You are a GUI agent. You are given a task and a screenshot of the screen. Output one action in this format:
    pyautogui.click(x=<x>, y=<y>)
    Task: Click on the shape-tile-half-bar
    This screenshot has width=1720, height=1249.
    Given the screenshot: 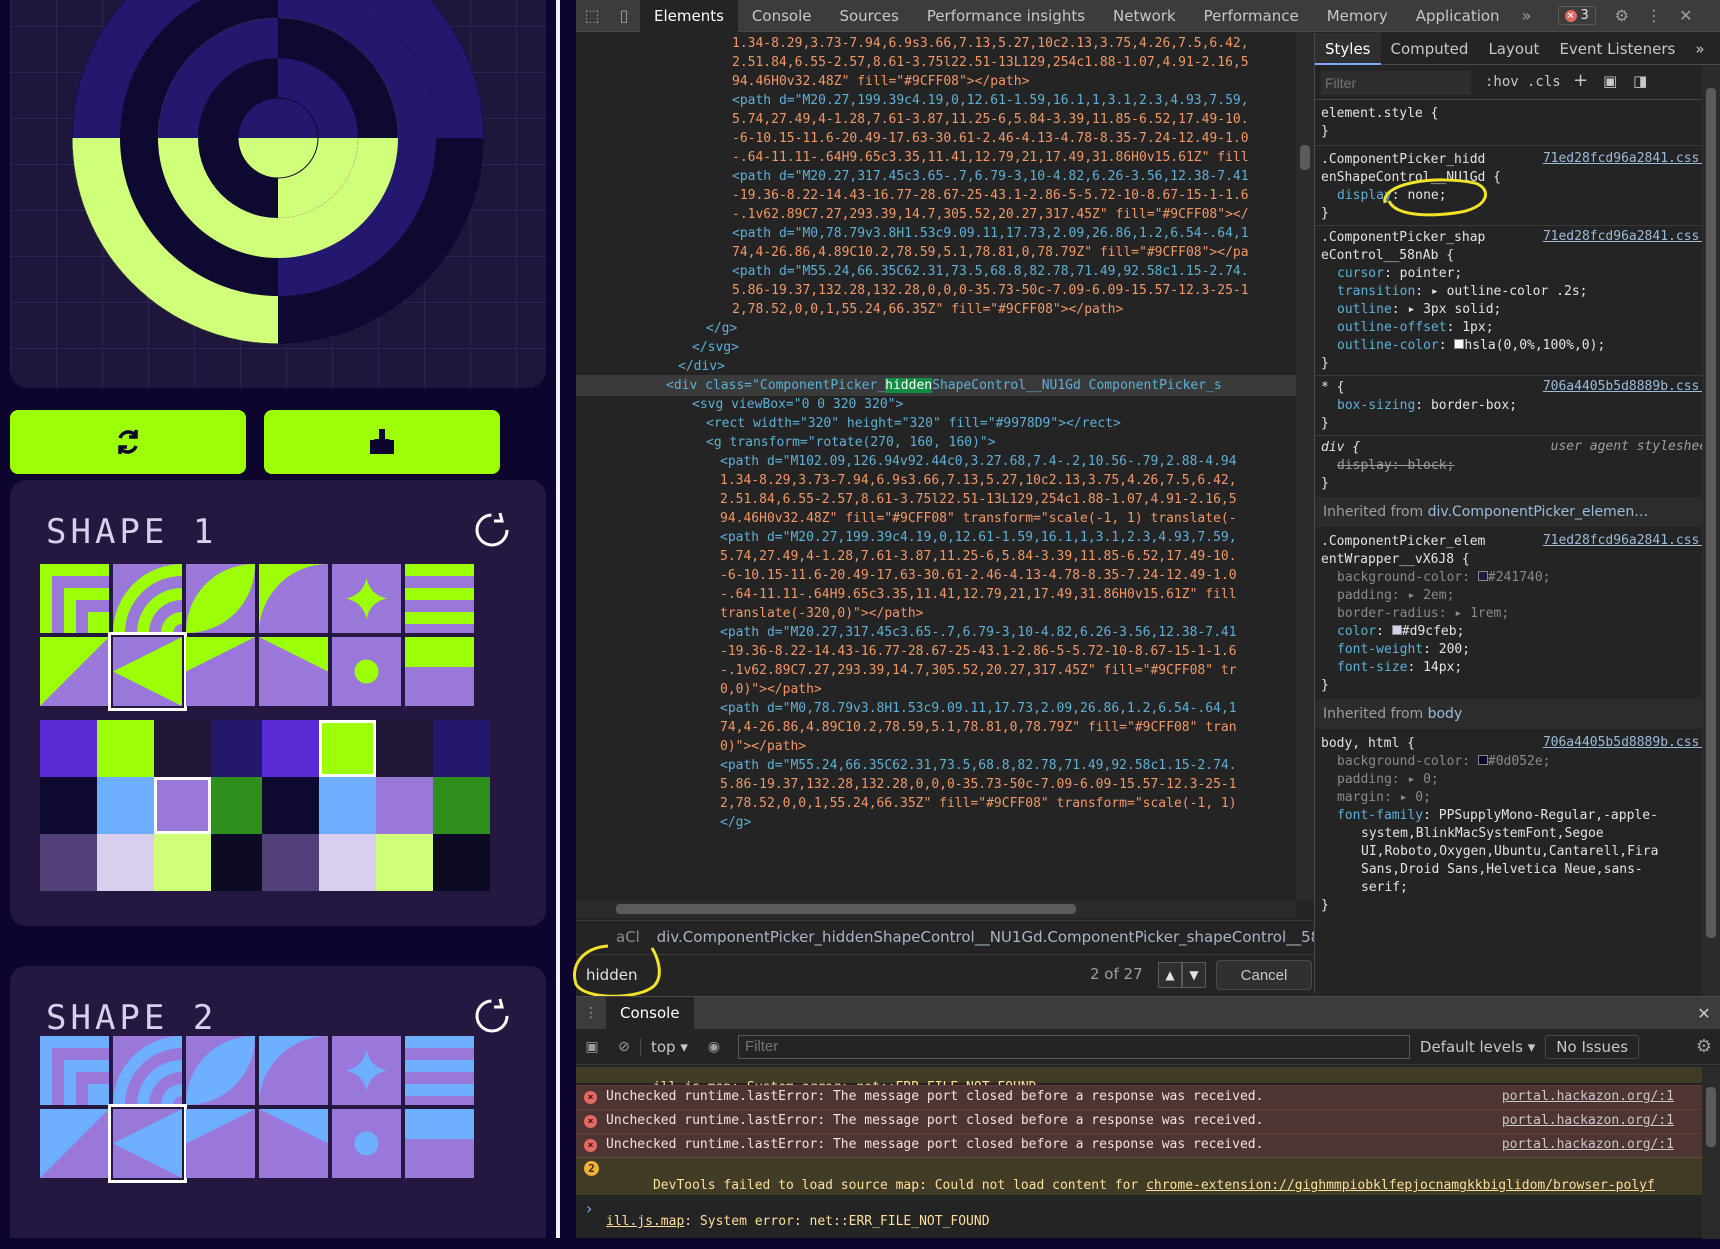 What is the action you would take?
    pyautogui.click(x=439, y=1143)
    